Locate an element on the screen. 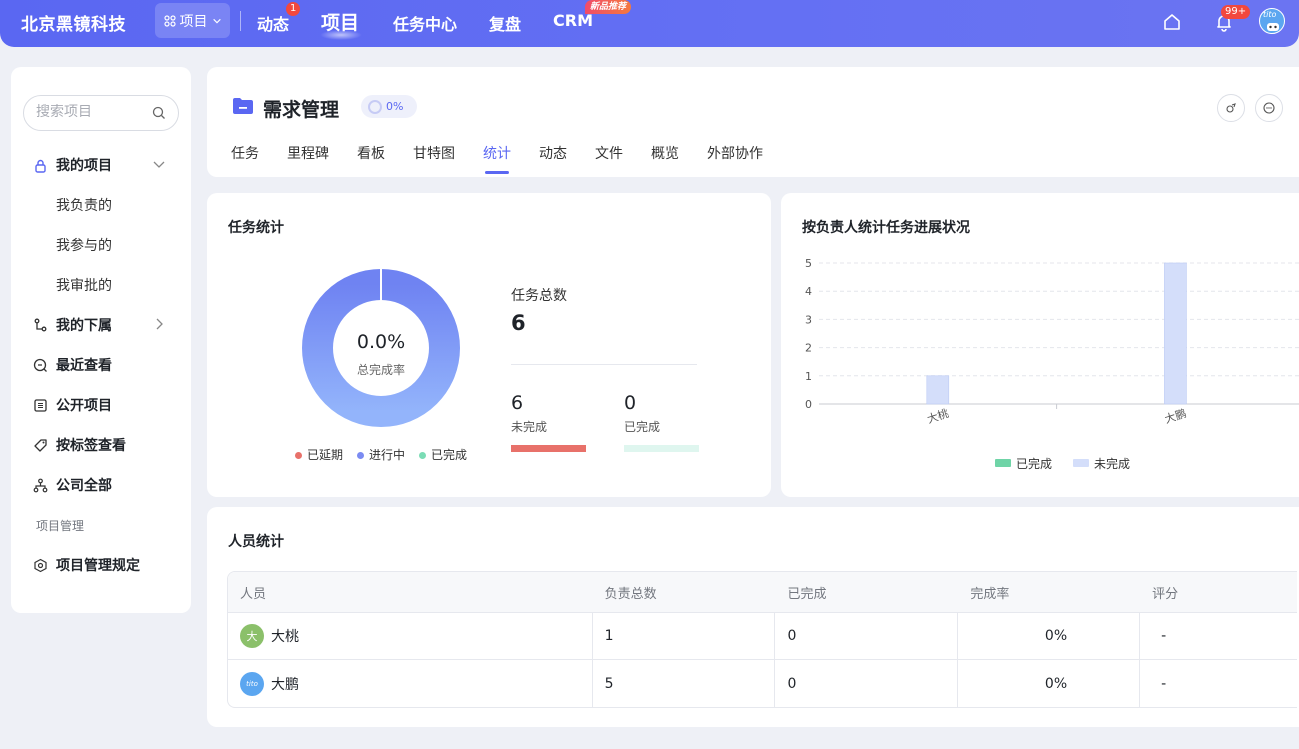 The height and width of the screenshot is (749, 1299). active-nav-indicator is located at coordinates (341, 35).